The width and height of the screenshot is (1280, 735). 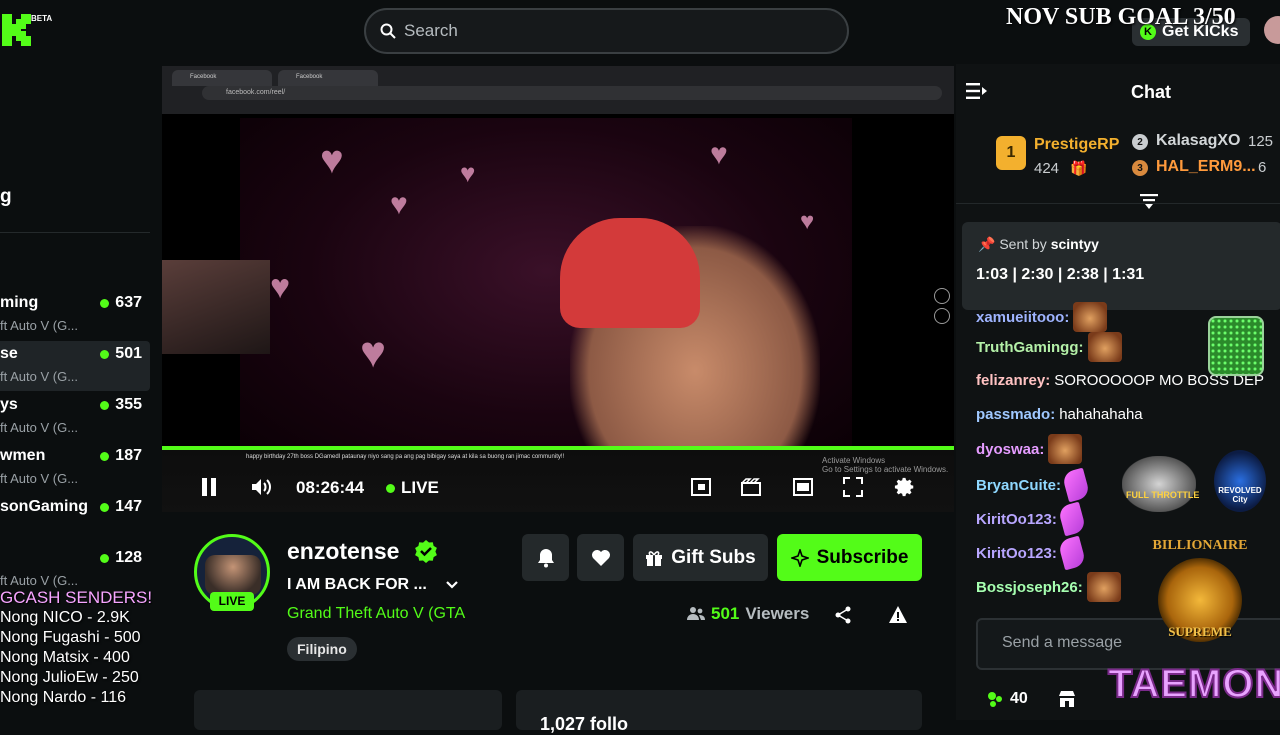 What do you see at coordinates (233, 575) in the screenshot?
I see `channel-avatar-image` at bounding box center [233, 575].